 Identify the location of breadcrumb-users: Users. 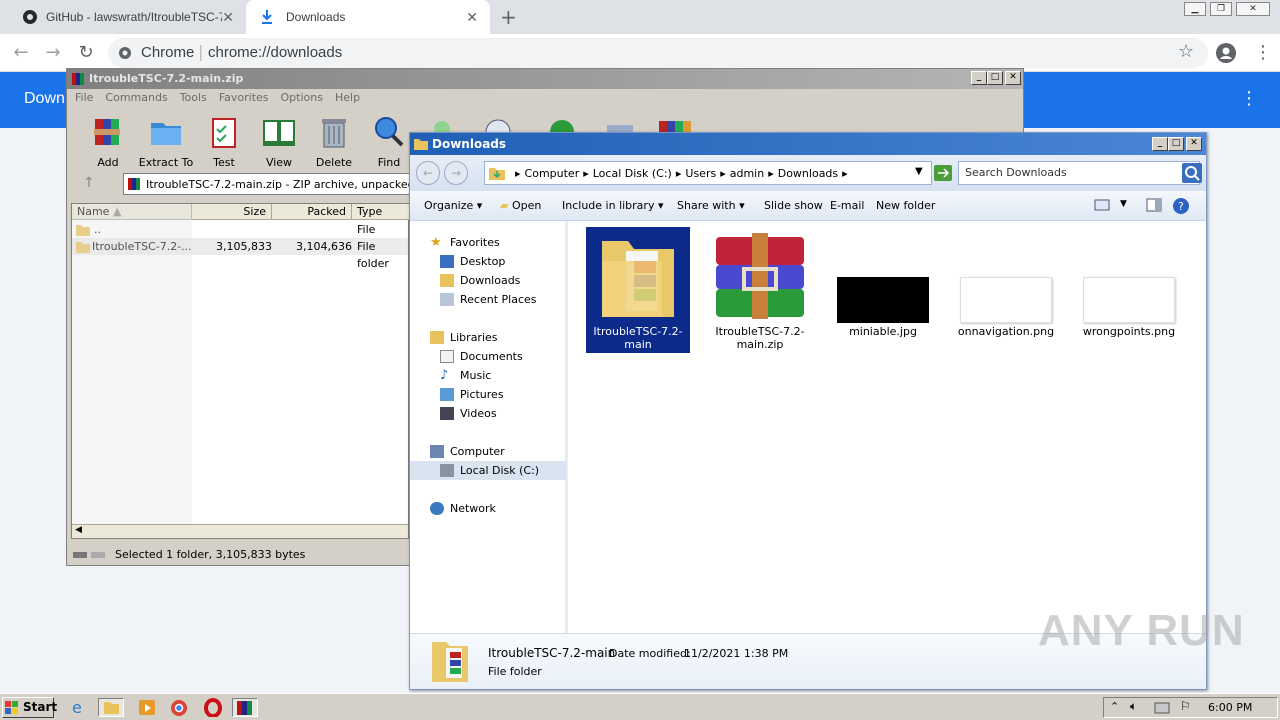
(700, 173).